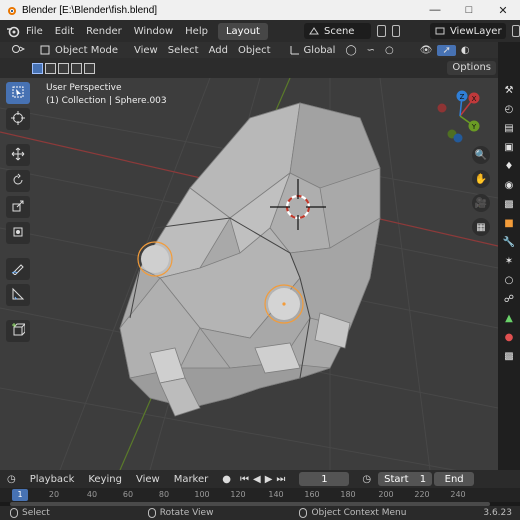 The width and height of the screenshot is (520, 520). I want to click on collection-properties-icon: ▩, so click(509, 204).